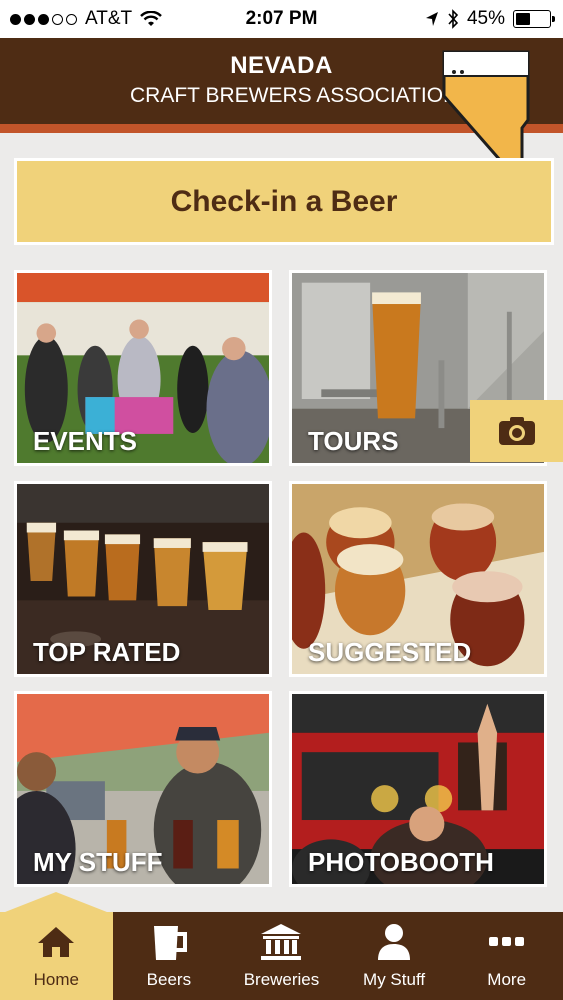 The width and height of the screenshot is (563, 1000). Describe the element at coordinates (56, 942) in the screenshot. I see `home-icon` at that location.